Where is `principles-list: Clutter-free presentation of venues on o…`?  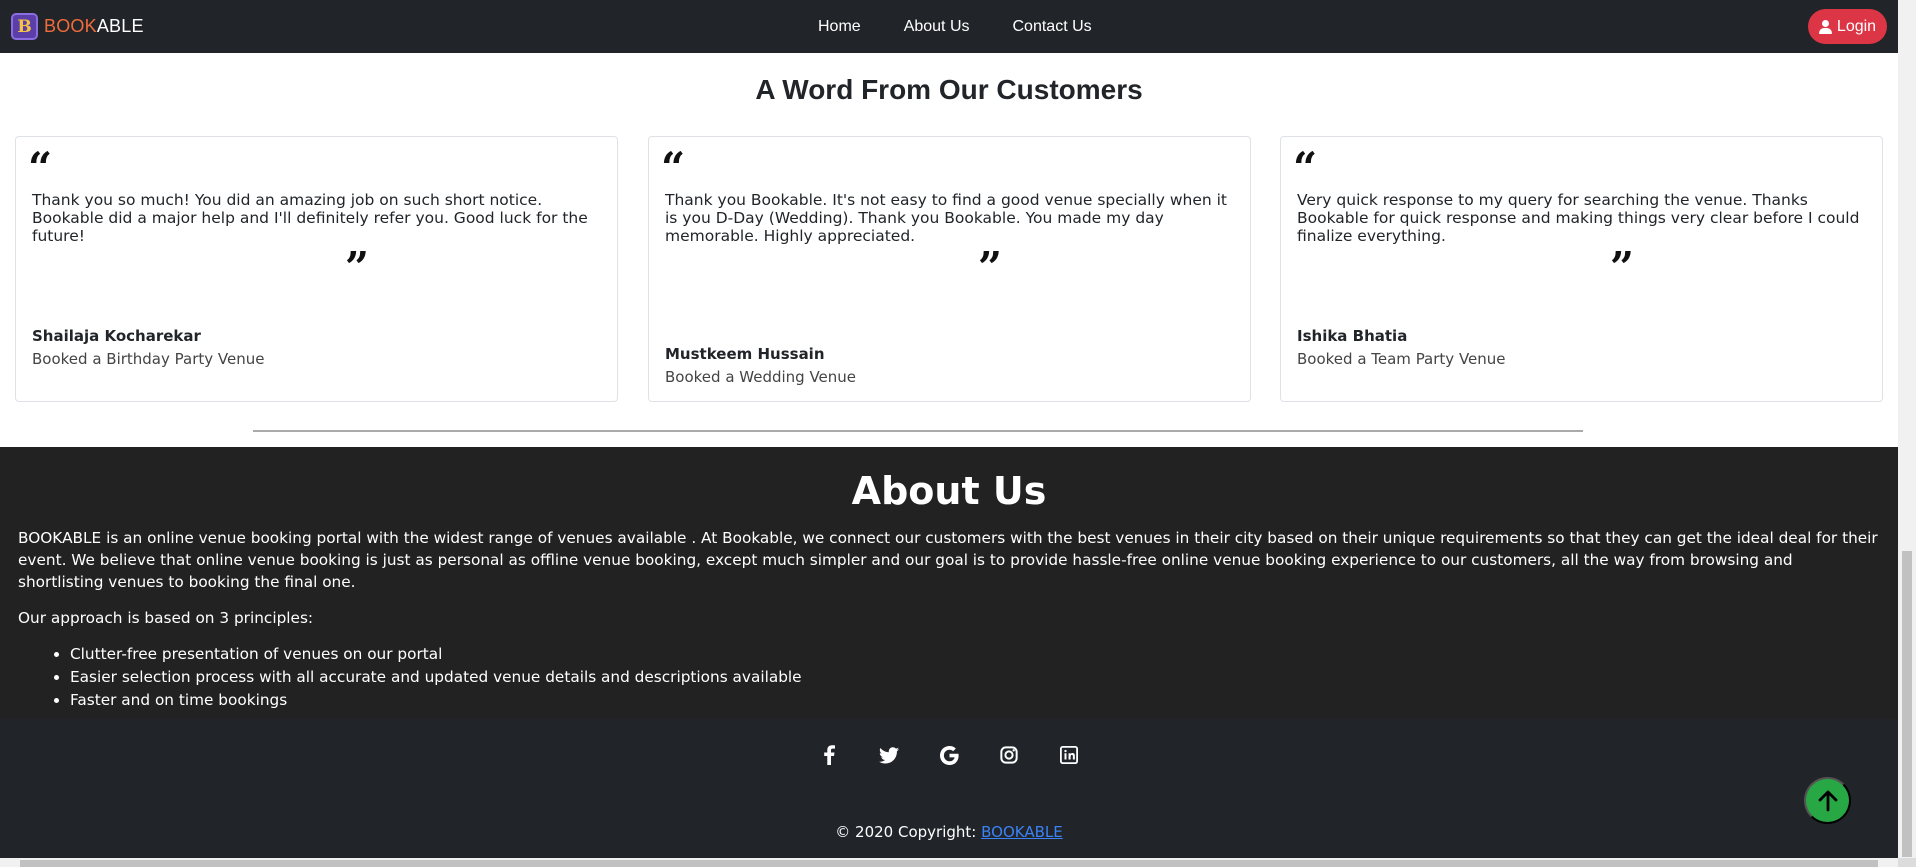 principles-list: Clutter-free presentation of venues on o… is located at coordinates (984, 677).